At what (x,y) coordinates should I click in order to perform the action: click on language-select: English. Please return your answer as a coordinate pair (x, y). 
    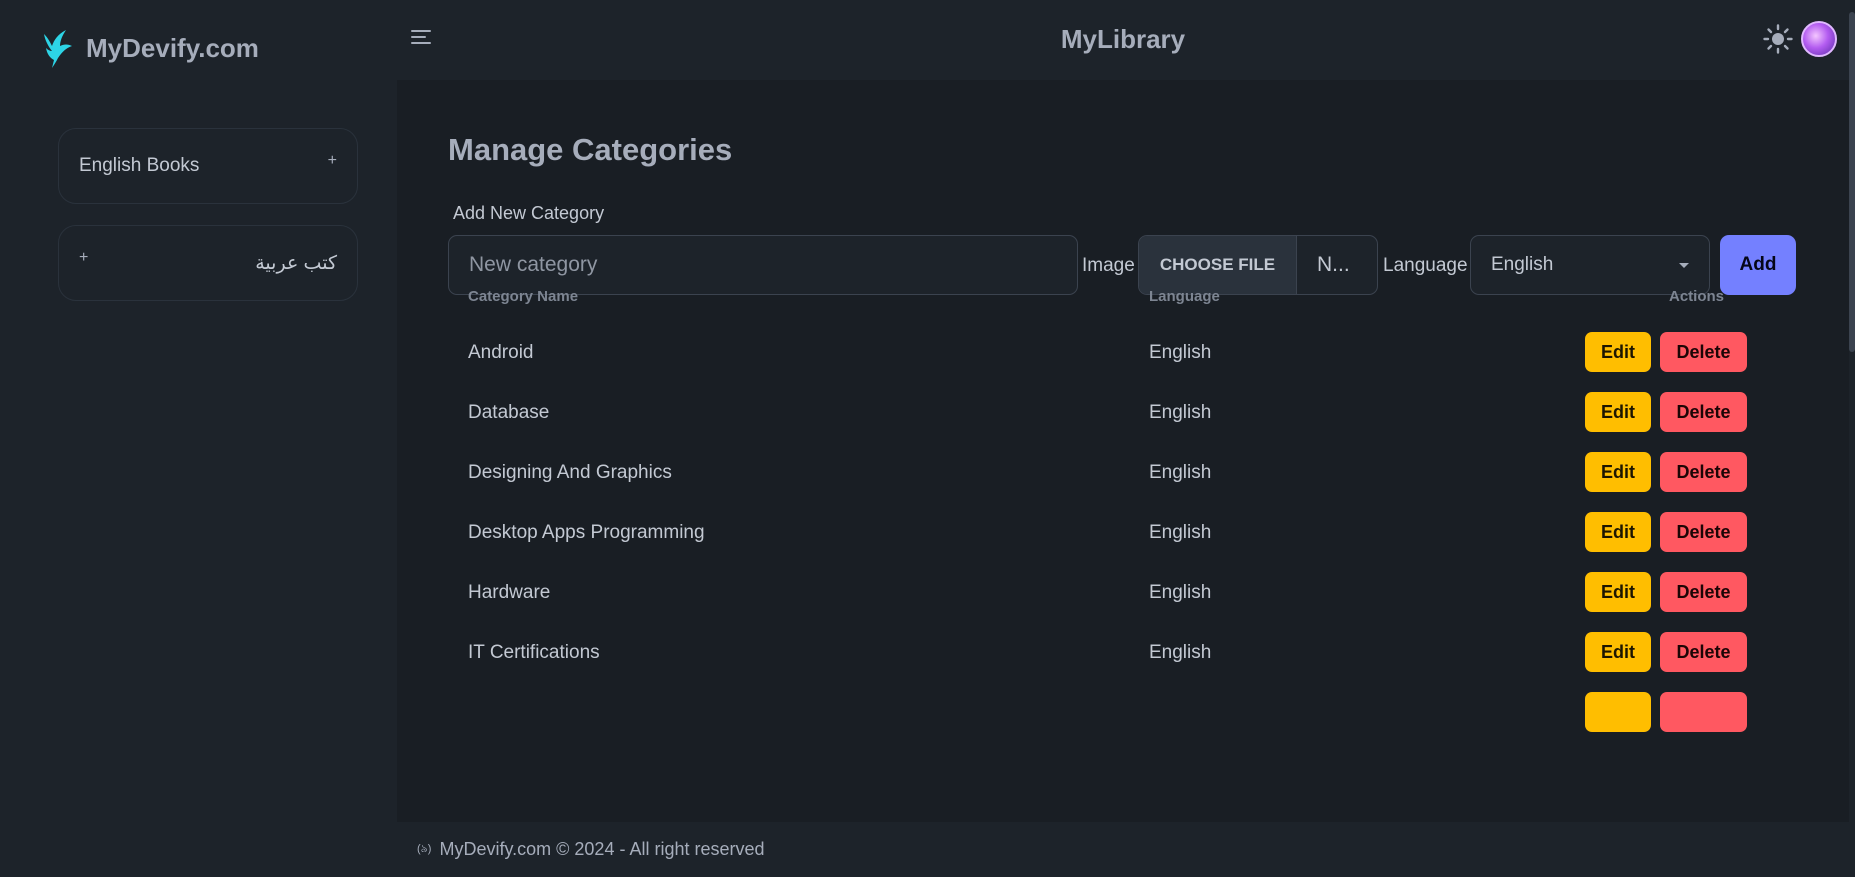
    Looking at the image, I should click on (1590, 265).